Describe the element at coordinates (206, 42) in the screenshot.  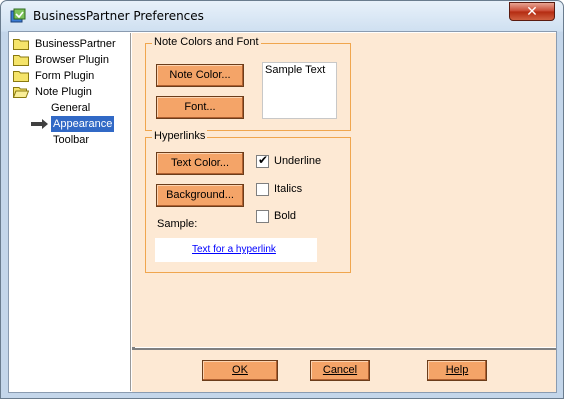
I see `group-title: Note Colors and Font` at that location.